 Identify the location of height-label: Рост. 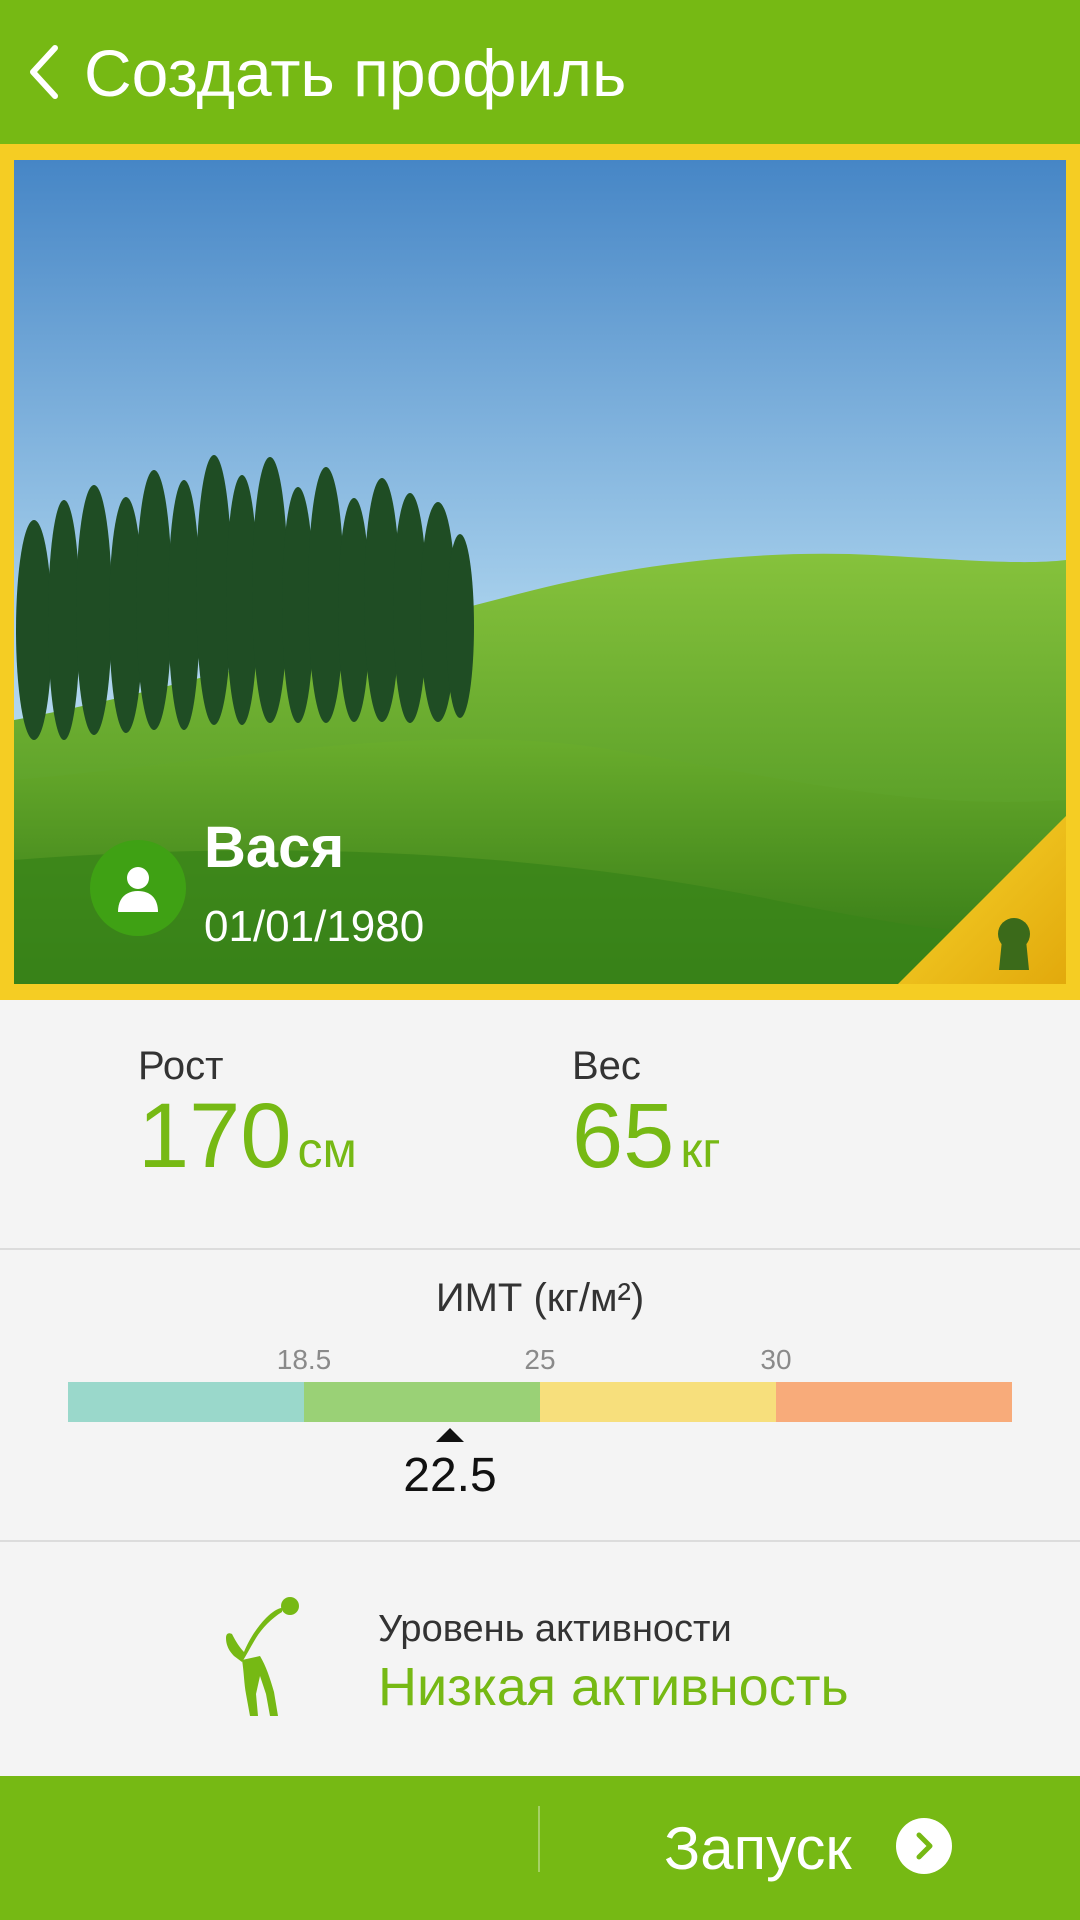
(181, 1066).